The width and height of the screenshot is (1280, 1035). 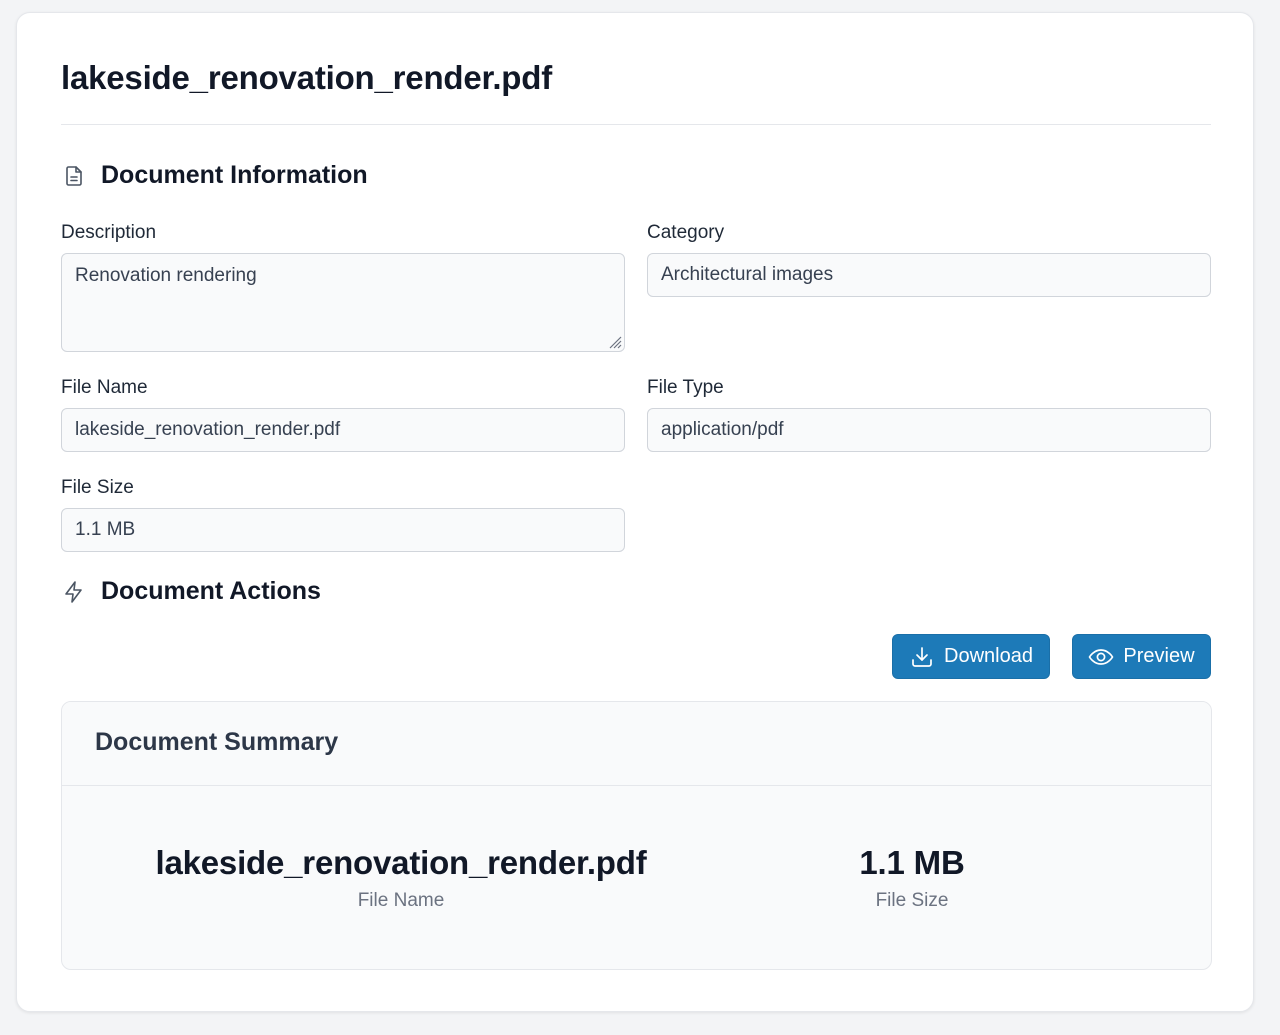 I want to click on file-size-input: 1.1 MB, so click(x=343, y=530).